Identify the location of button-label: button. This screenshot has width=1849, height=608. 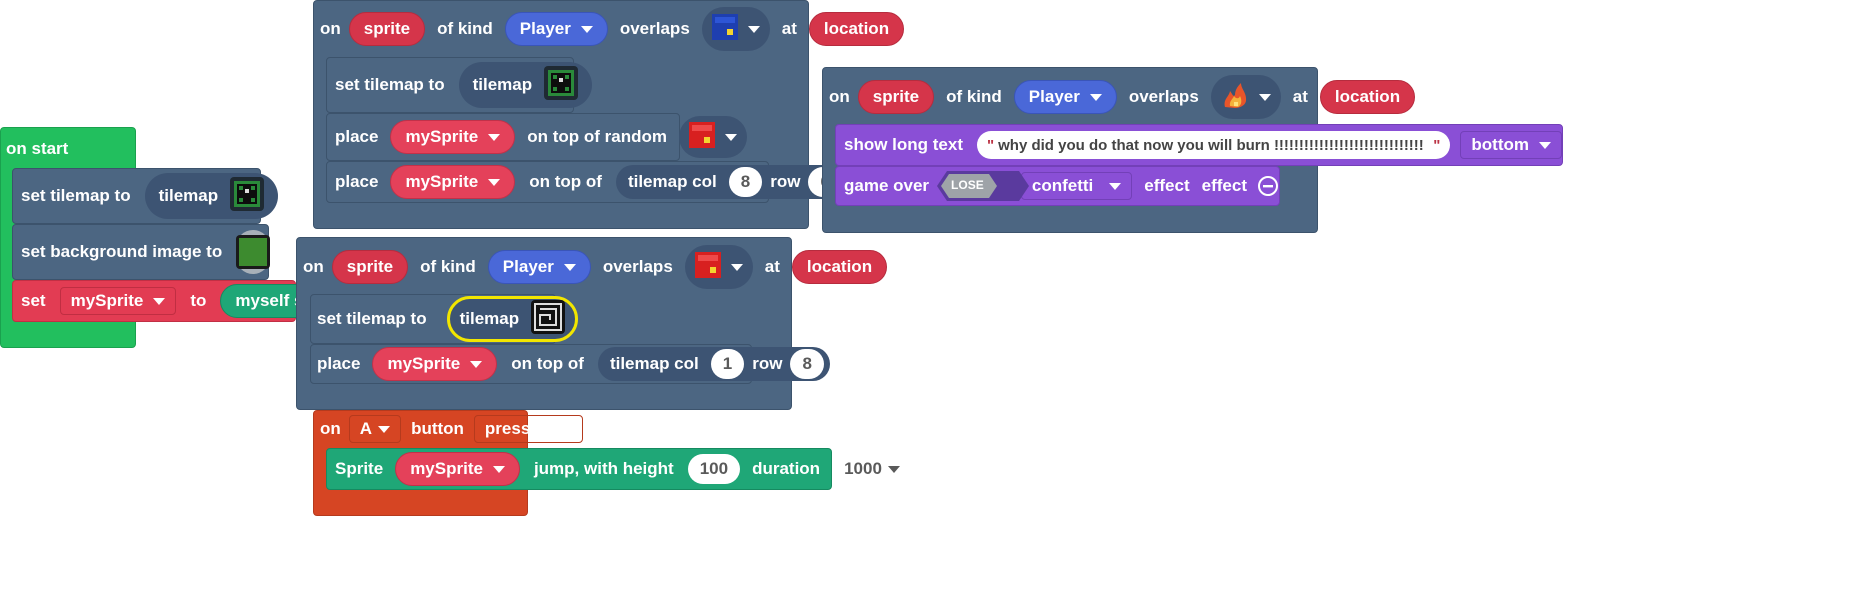
(437, 428).